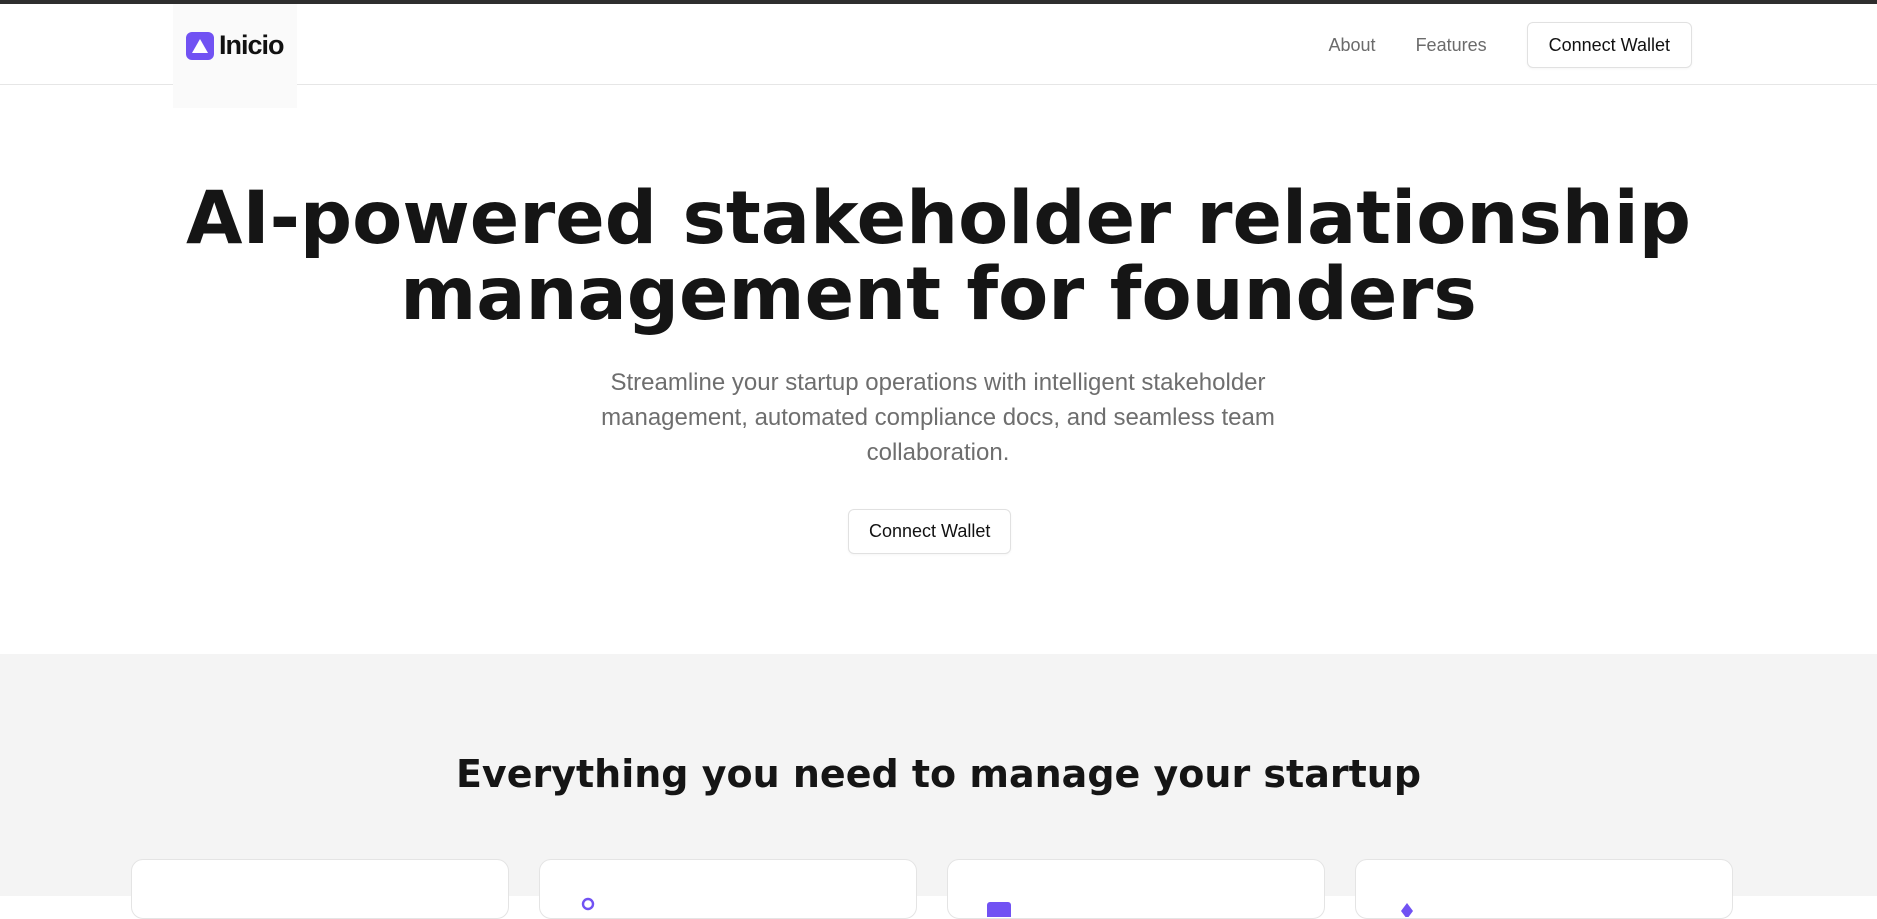 The width and height of the screenshot is (1877, 919). I want to click on diamond-icon, so click(1407, 910).